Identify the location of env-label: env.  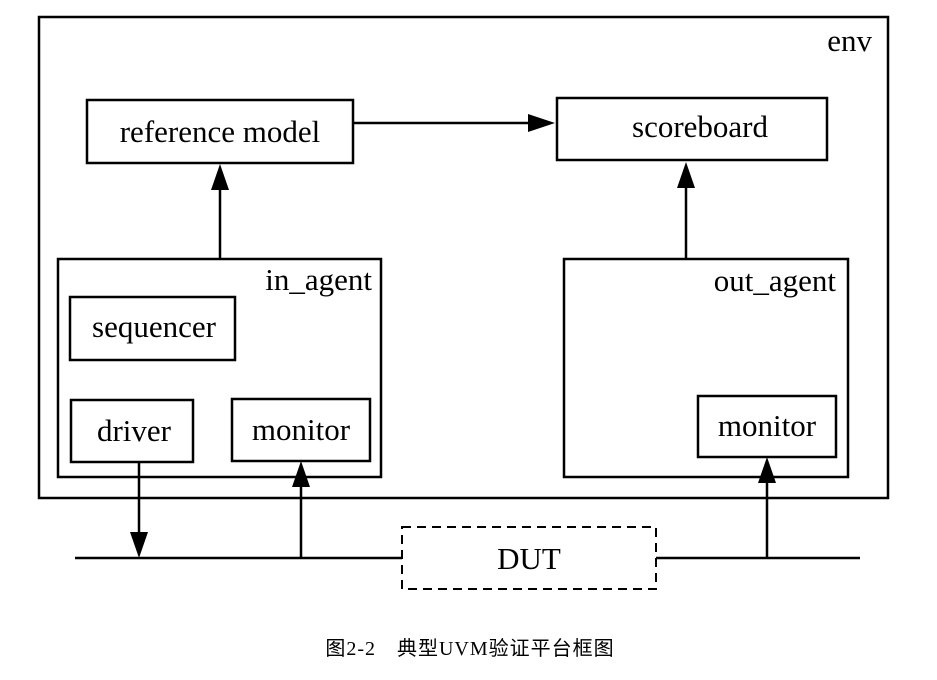
(849, 40).